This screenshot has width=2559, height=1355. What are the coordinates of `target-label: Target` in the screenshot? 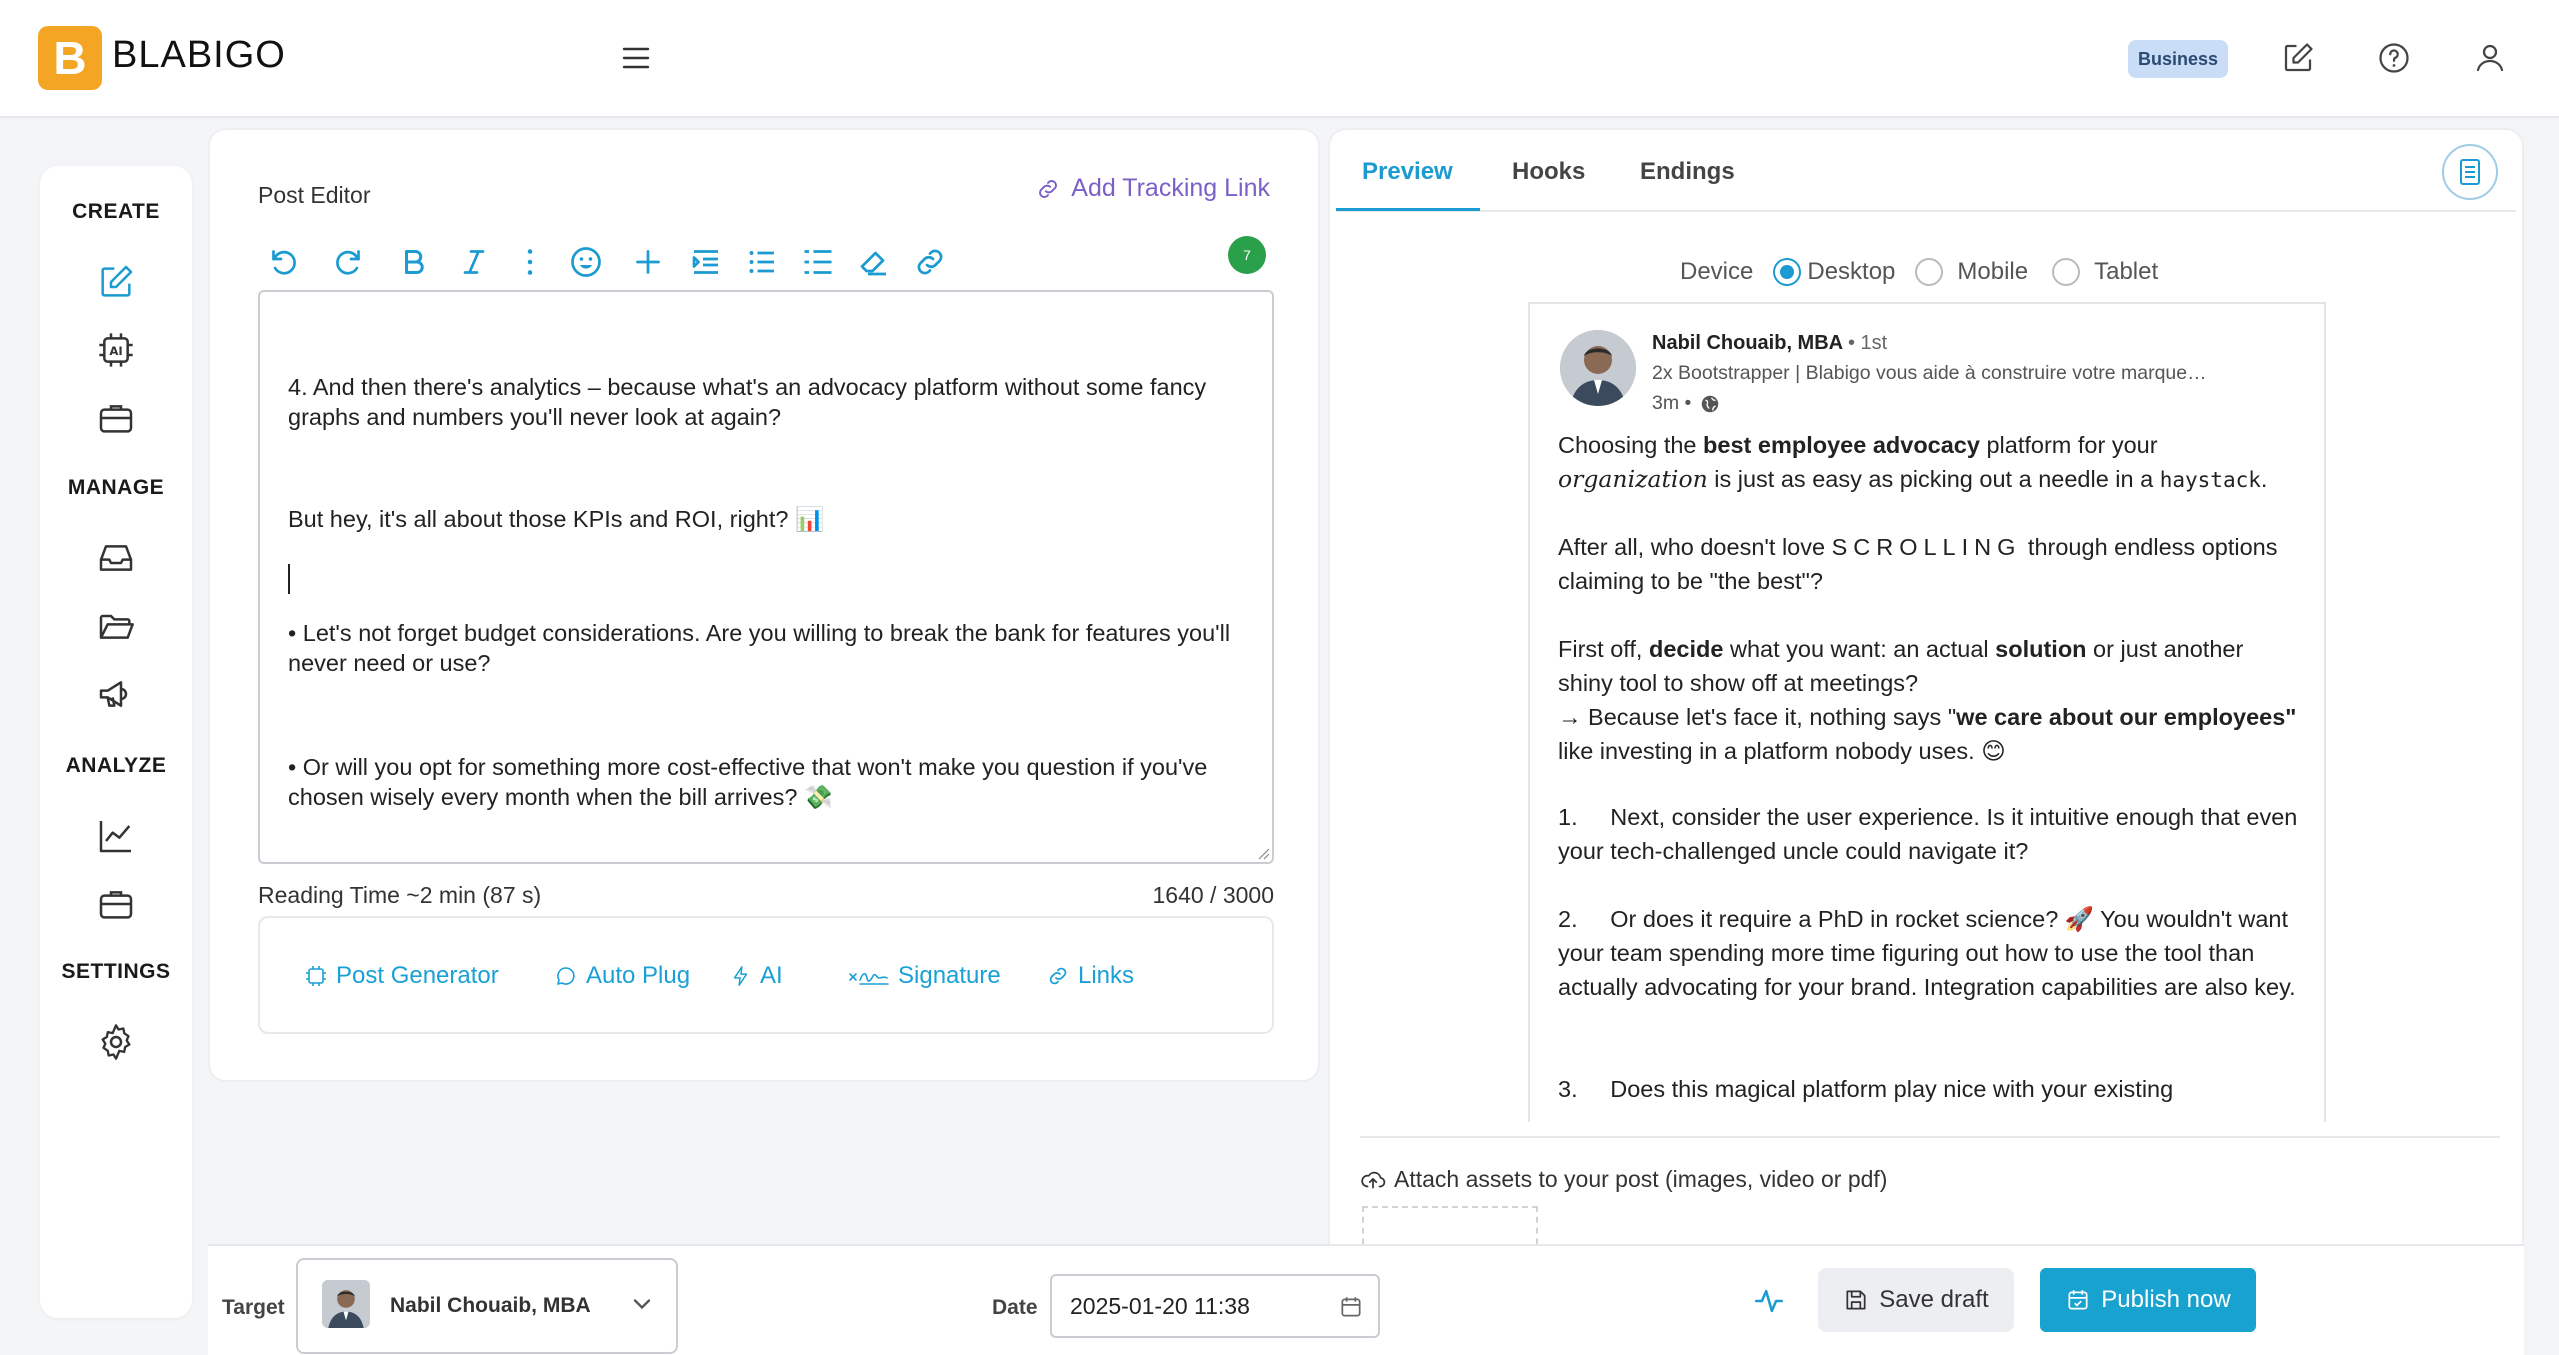 It's located at (253, 1307).